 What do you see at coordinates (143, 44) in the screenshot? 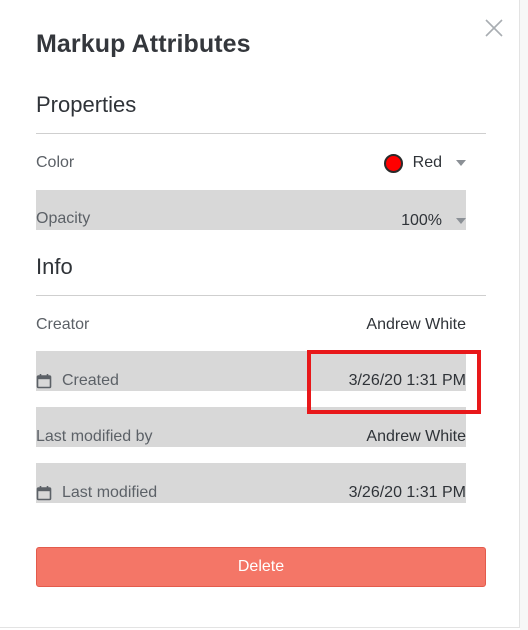
I see `dialog-title: Markup Attributes` at bounding box center [143, 44].